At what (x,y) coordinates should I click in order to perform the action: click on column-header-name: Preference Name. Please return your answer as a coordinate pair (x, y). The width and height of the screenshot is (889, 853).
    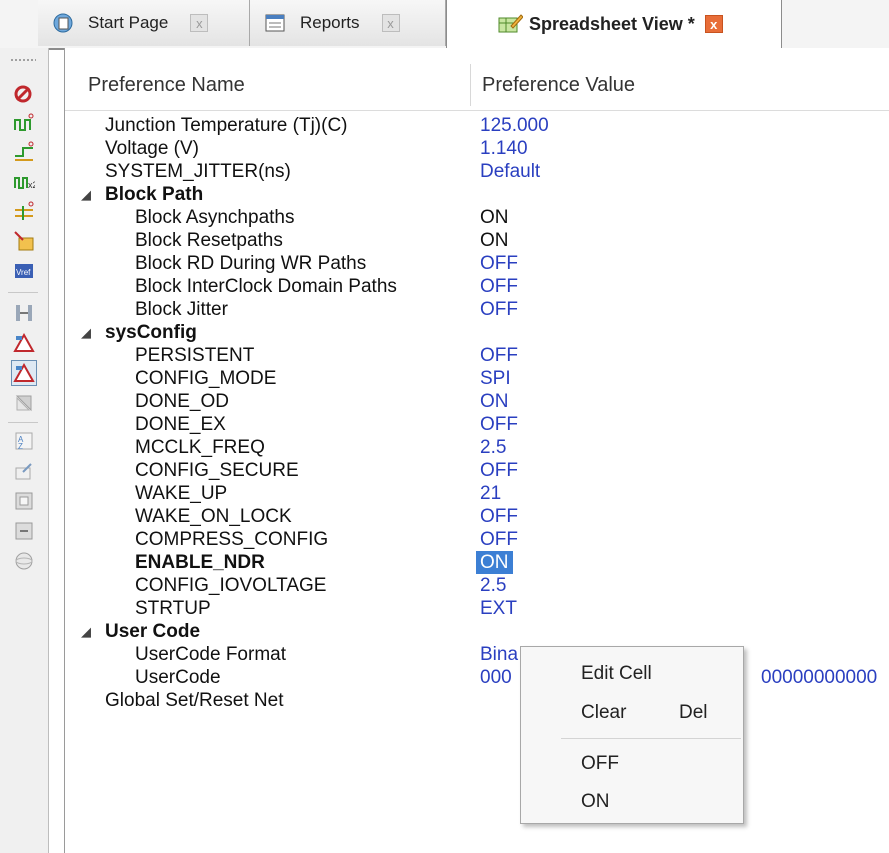
    Looking at the image, I should click on (166, 85).